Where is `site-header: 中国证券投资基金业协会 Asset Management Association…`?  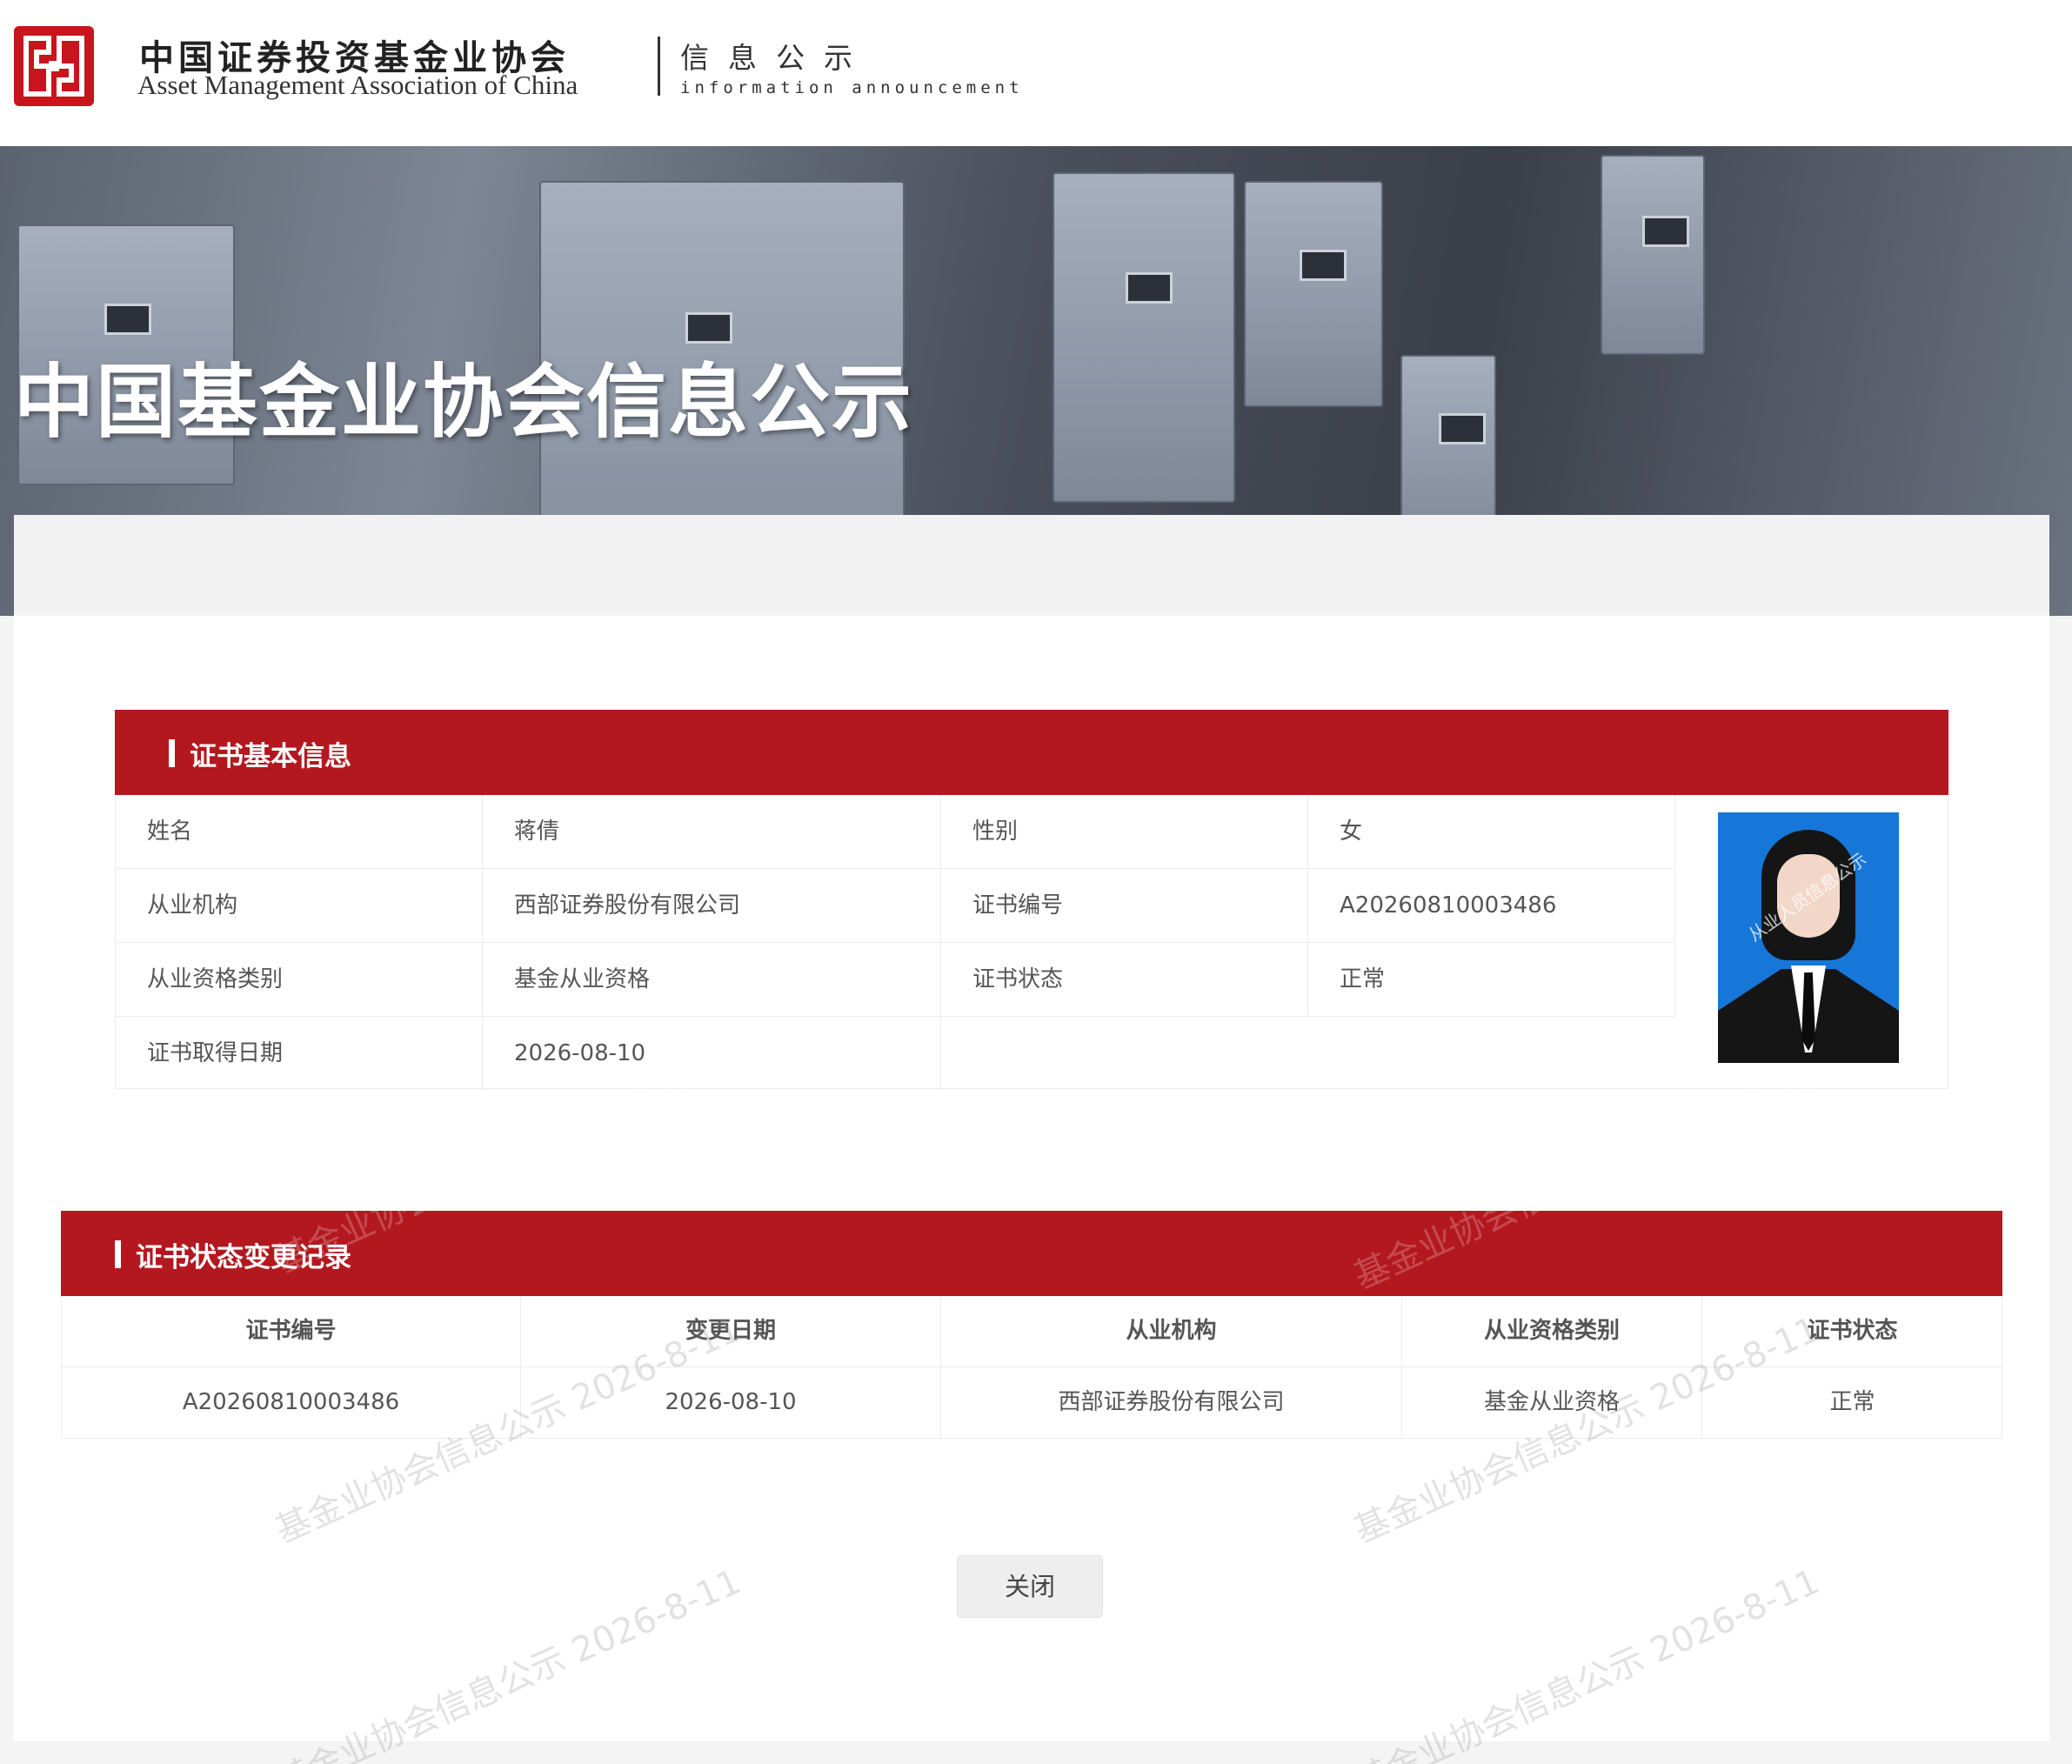
site-header: 中国证券投资基金业协会 Asset Management Association… is located at coordinates (1036, 73).